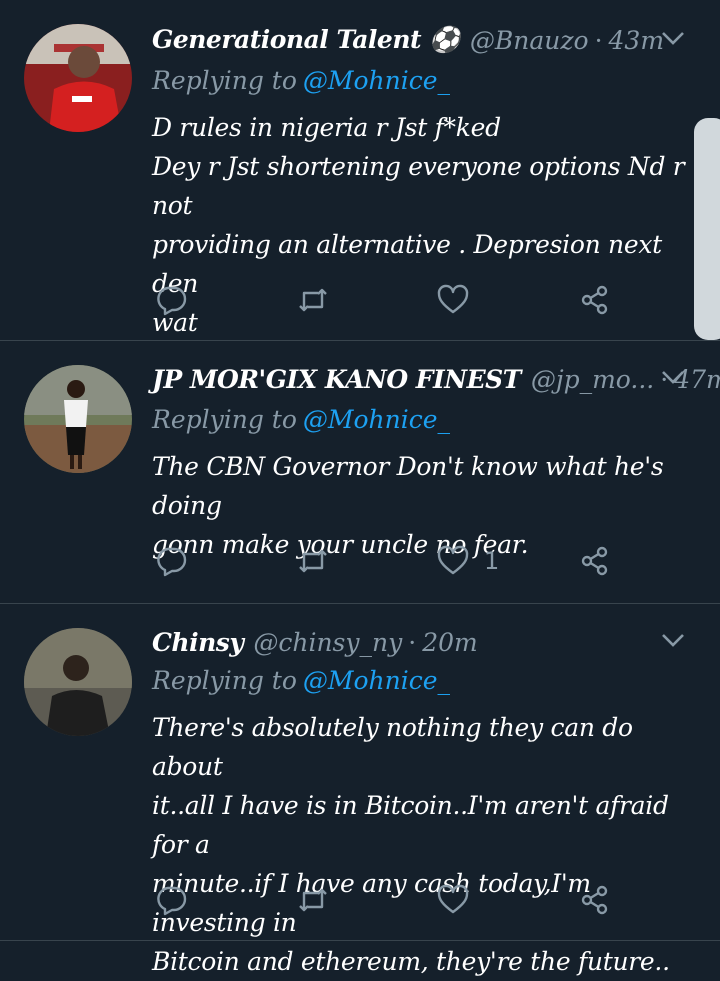 Image resolution: width=720 pixels, height=981 pixels. Describe the element at coordinates (198, 642) in the screenshot. I see `display-name: Chinsy` at that location.